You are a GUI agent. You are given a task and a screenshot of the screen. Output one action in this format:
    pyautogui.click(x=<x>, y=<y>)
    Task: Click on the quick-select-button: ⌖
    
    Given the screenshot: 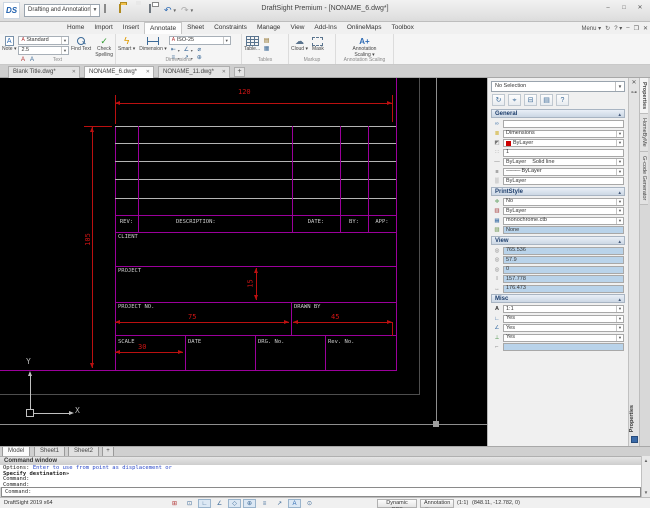 What is the action you would take?
    pyautogui.click(x=514, y=100)
    